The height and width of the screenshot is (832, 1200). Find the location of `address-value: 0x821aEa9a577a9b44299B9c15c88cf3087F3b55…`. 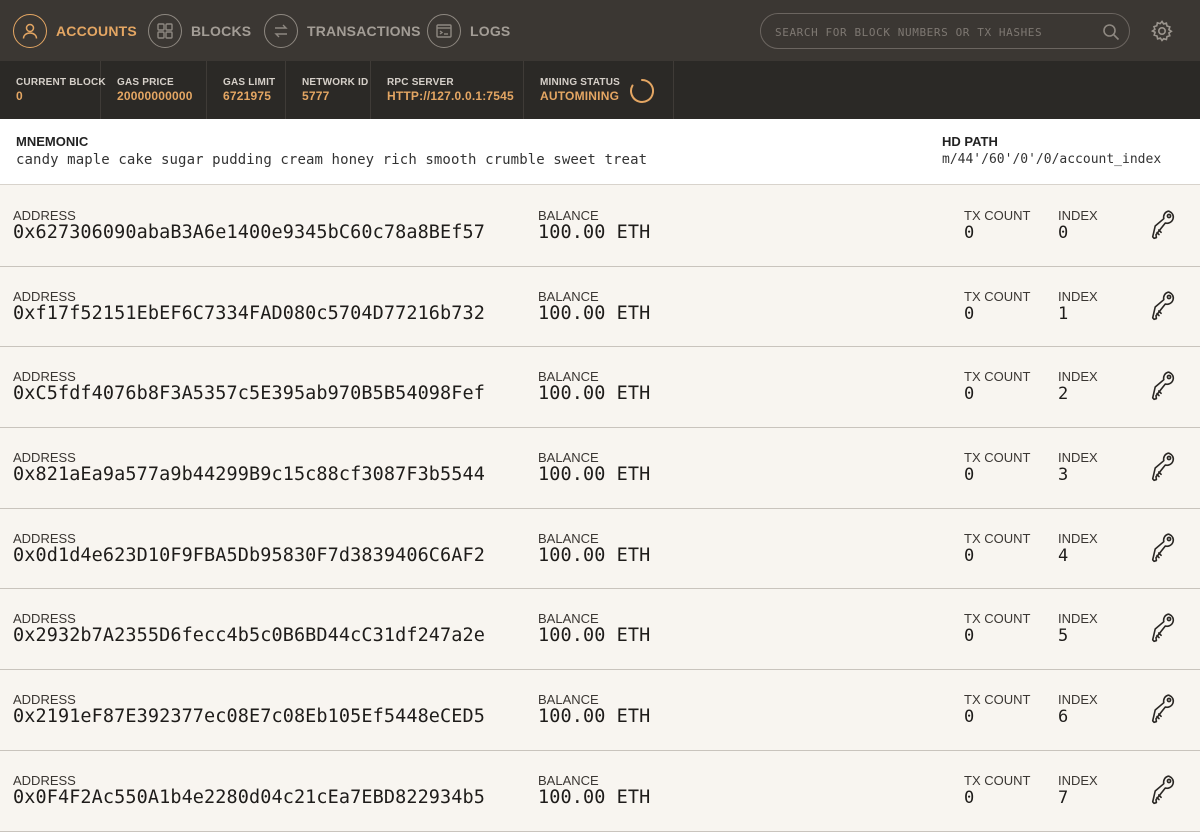

address-value: 0x821aEa9a577a9b44299B9c15c88cf3087F3b55… is located at coordinates (249, 475).